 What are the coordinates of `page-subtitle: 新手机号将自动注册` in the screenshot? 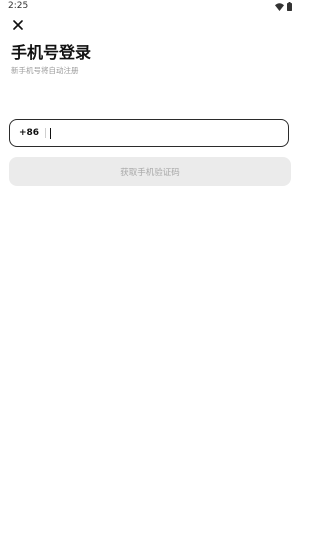 It's located at (45, 70).